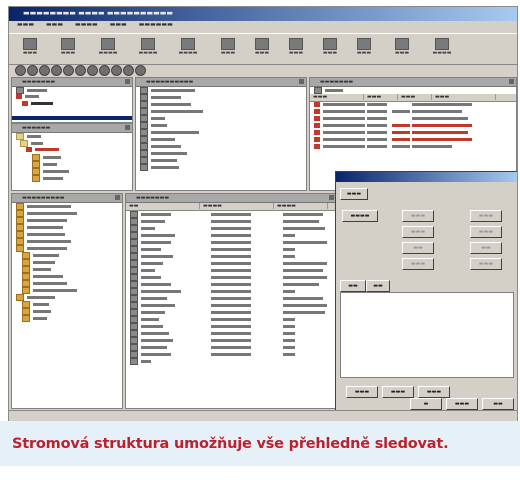  What do you see at coordinates (263, 26) in the screenshot?
I see `menu-bar: ▬▬▬ ▬▬▬ ▬▬▬▬ ▬▬▬ ▬▬▬▬▬▬` at bounding box center [263, 26].